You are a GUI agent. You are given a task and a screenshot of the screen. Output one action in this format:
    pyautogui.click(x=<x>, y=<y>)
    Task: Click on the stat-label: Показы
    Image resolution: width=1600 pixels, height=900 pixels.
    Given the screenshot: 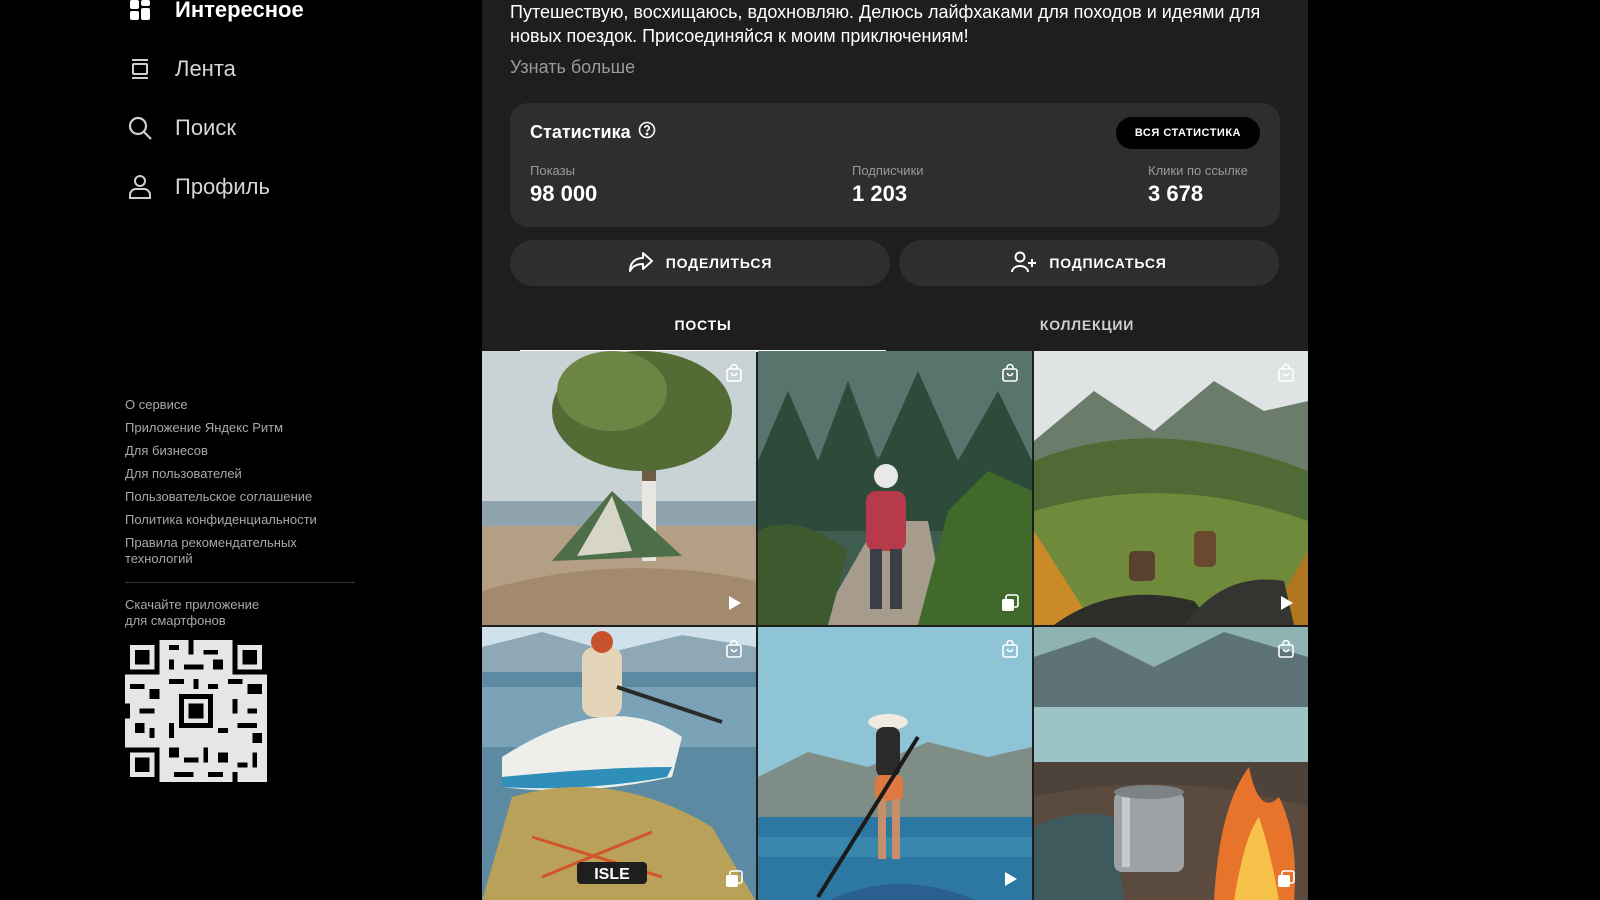 What is the action you would take?
    pyautogui.click(x=552, y=170)
    